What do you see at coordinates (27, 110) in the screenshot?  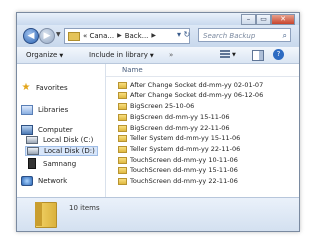 I see `library-icon` at bounding box center [27, 110].